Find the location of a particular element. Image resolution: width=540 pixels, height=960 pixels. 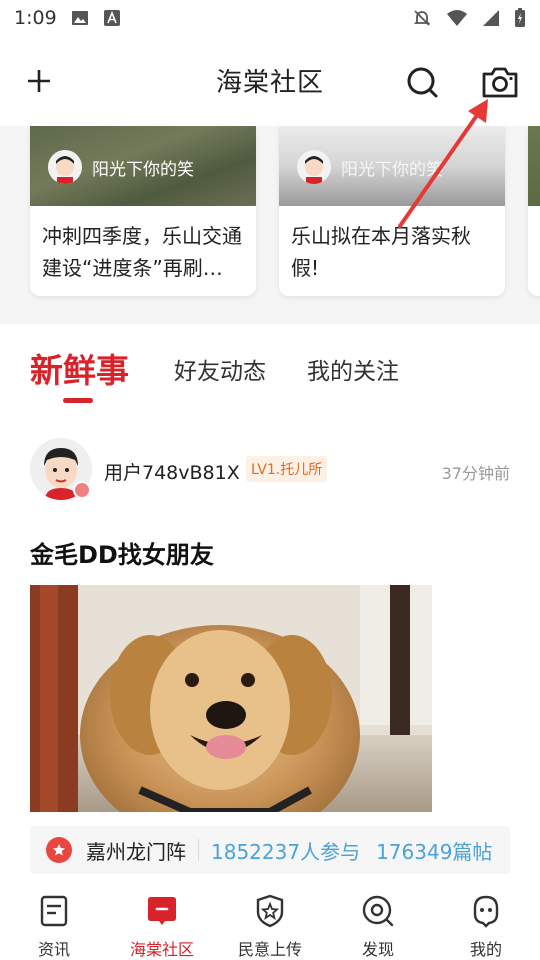

topic-posts: 176349篇帖 is located at coordinates (434, 851).